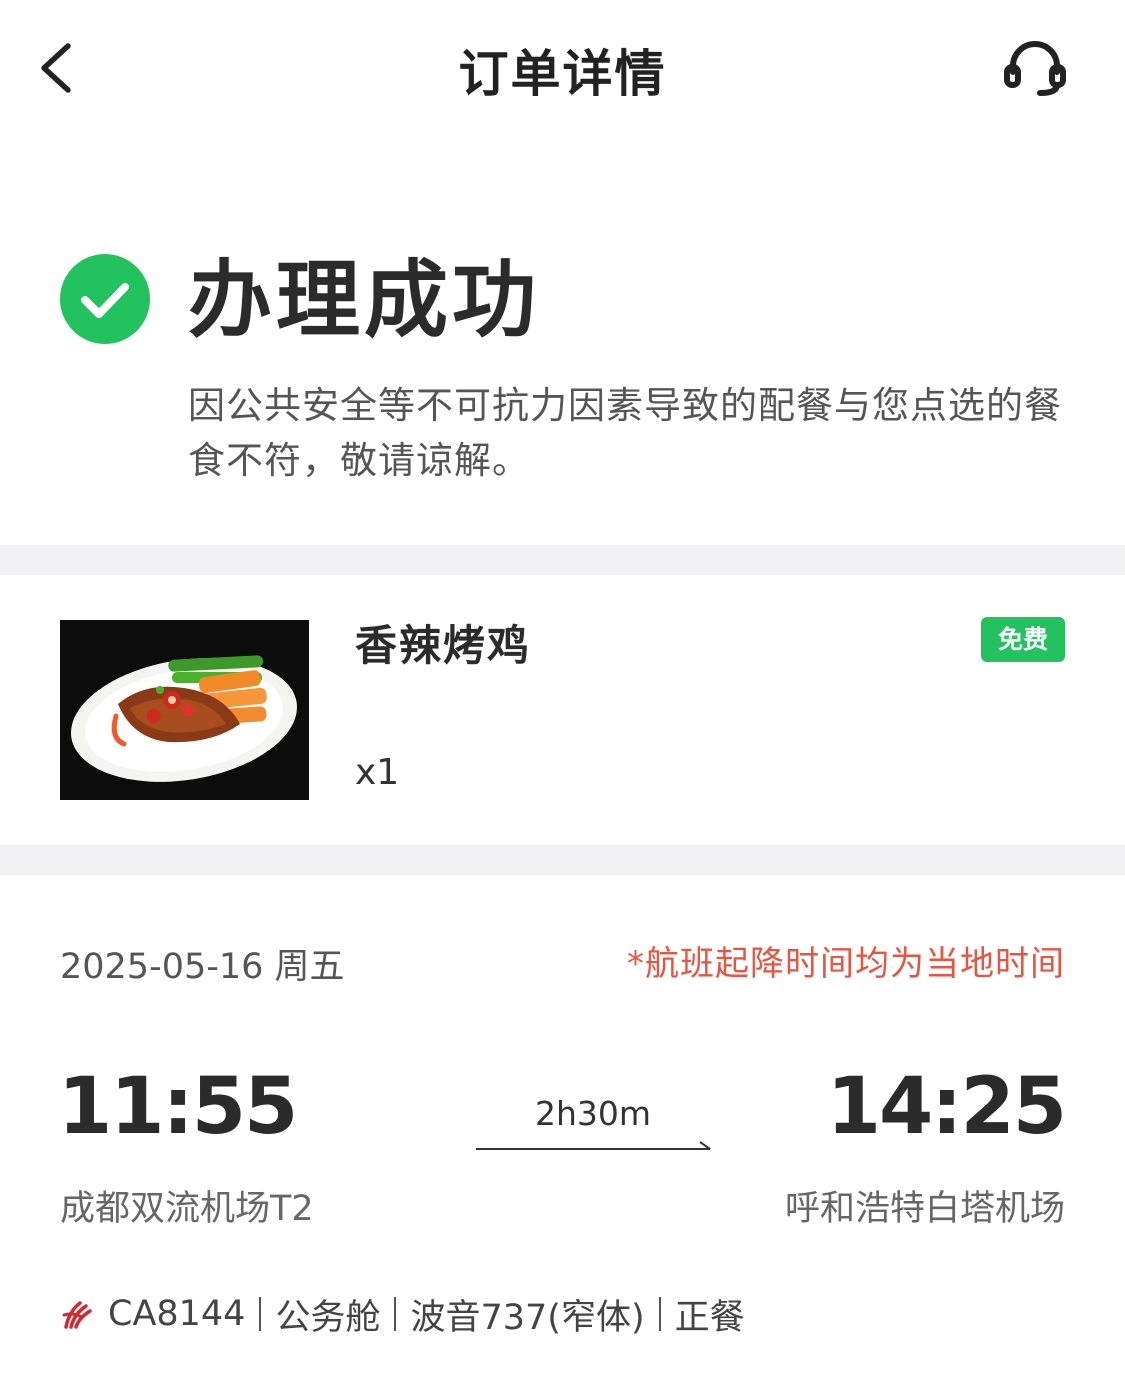 The image size is (1125, 1391). What do you see at coordinates (377, 772) in the screenshot?
I see `meal-quantity: x1` at bounding box center [377, 772].